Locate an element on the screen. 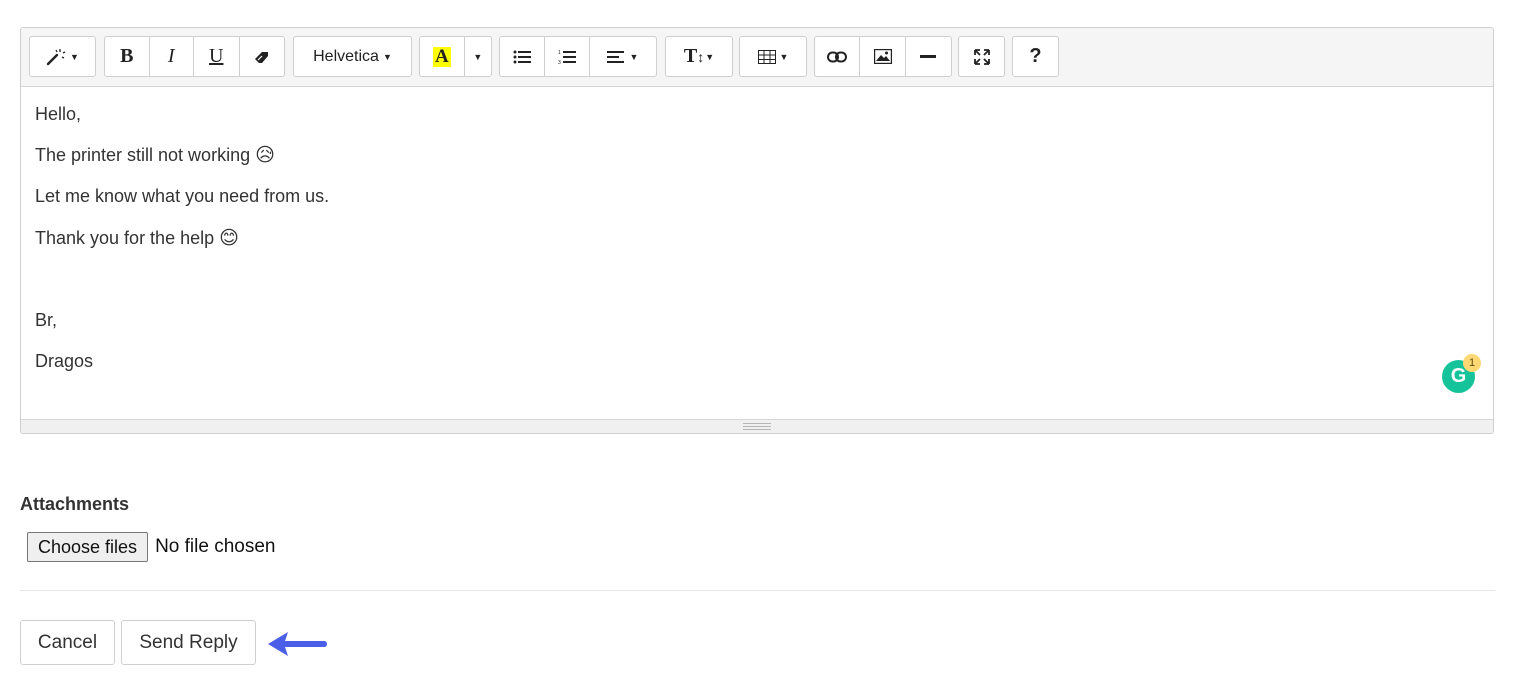 The image size is (1521, 700). eraser-icon is located at coordinates (261, 57).